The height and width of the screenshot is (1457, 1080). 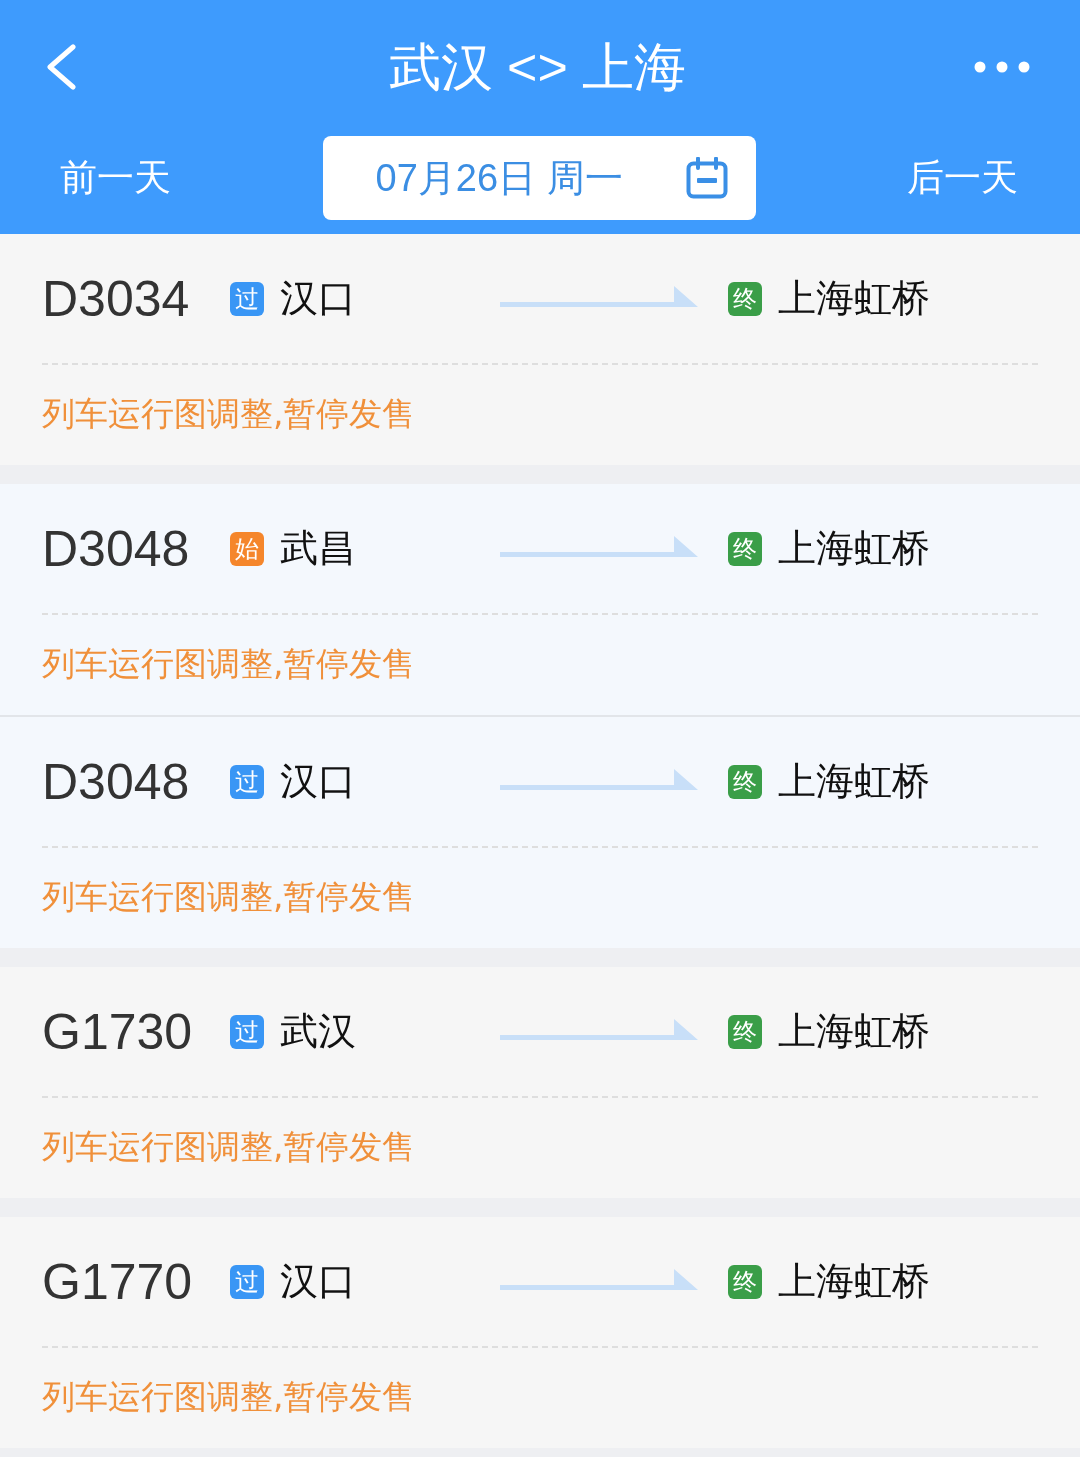 I want to click on back-icon, so click(x=61, y=66).